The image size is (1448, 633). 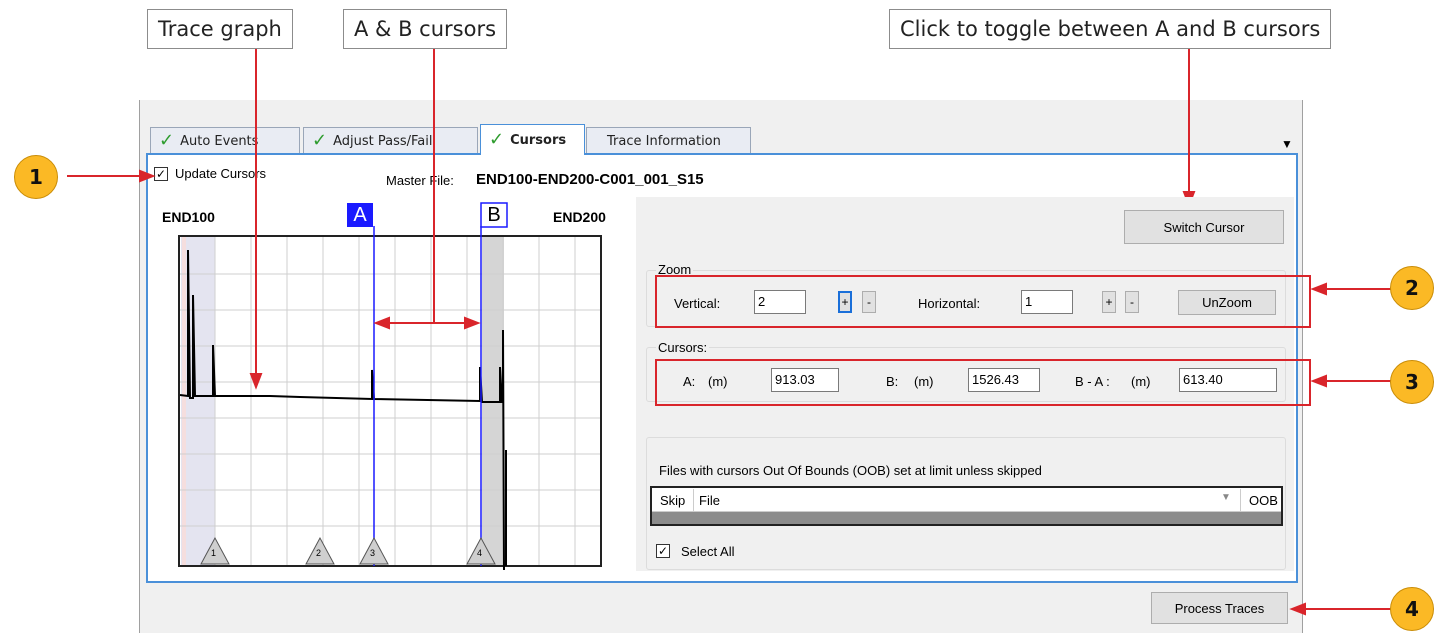 I want to click on zoom-highlight-box, so click(x=983, y=301).